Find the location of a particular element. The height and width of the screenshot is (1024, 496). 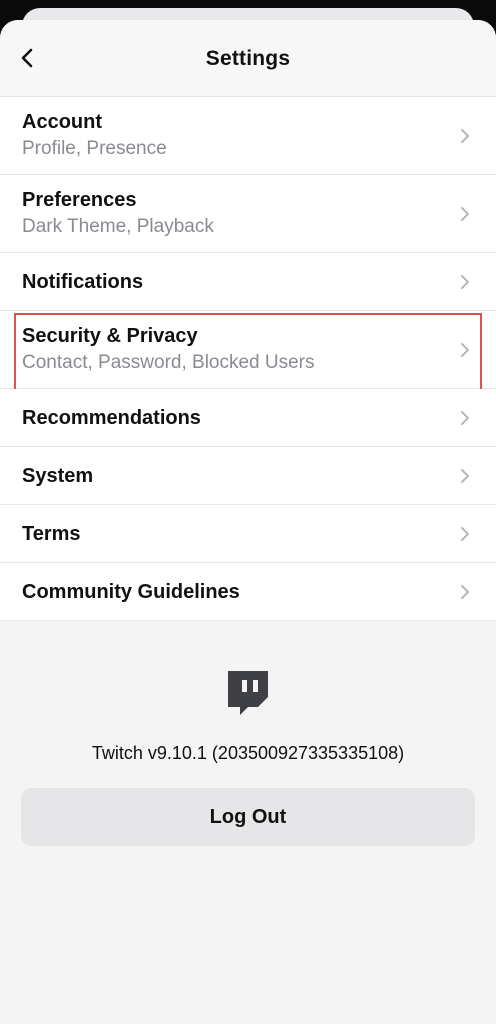

settings-item-community-guidelines: Community Guidelines is located at coordinates (248, 592).